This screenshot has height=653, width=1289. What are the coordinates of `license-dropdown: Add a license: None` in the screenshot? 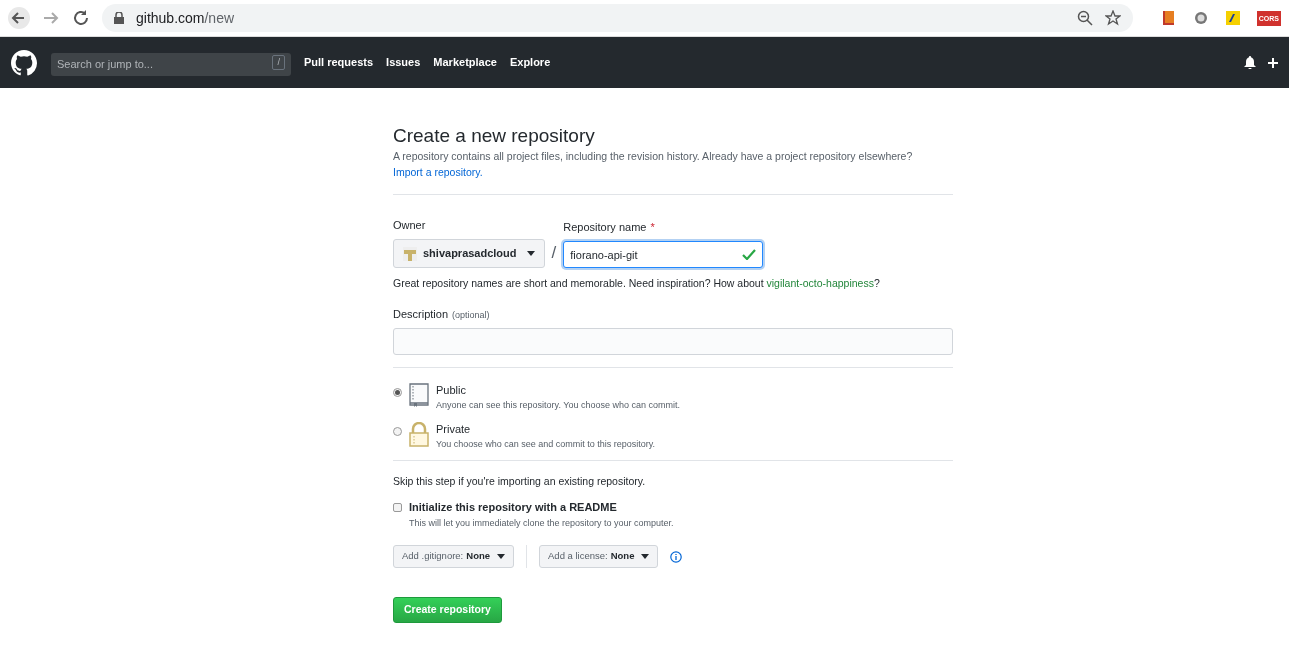 It's located at (599, 556).